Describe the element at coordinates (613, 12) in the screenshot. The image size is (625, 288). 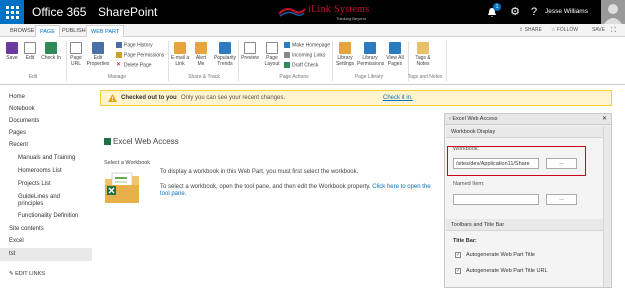
I see `avatar` at that location.